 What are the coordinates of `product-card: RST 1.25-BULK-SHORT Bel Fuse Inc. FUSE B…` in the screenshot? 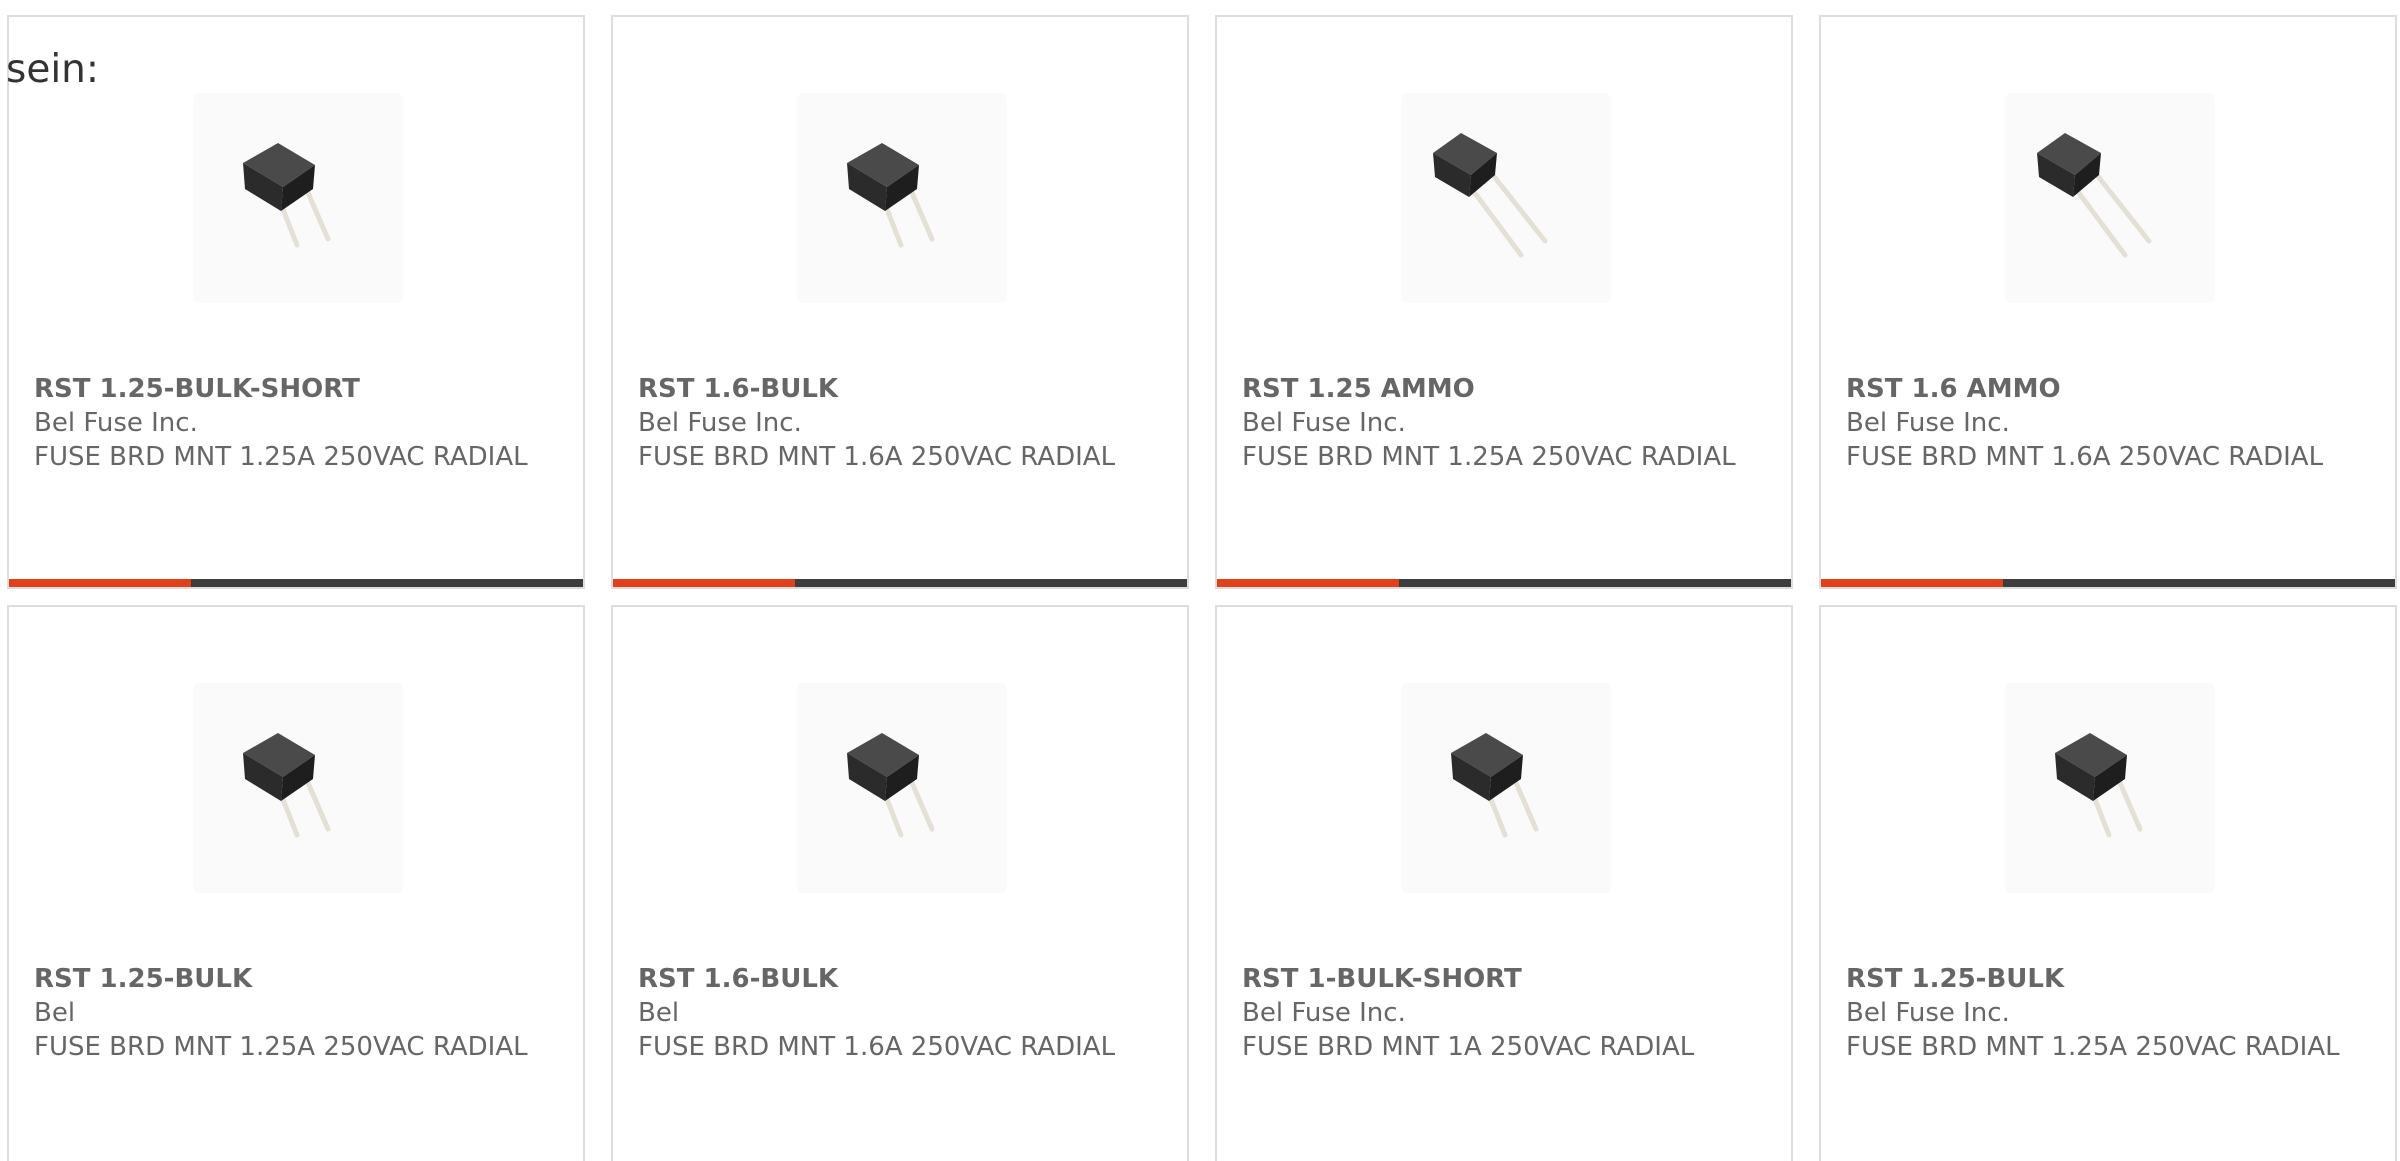 It's located at (296, 302).